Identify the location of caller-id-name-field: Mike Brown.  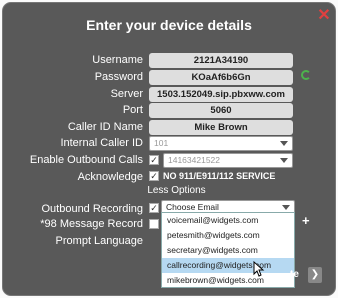
(221, 127).